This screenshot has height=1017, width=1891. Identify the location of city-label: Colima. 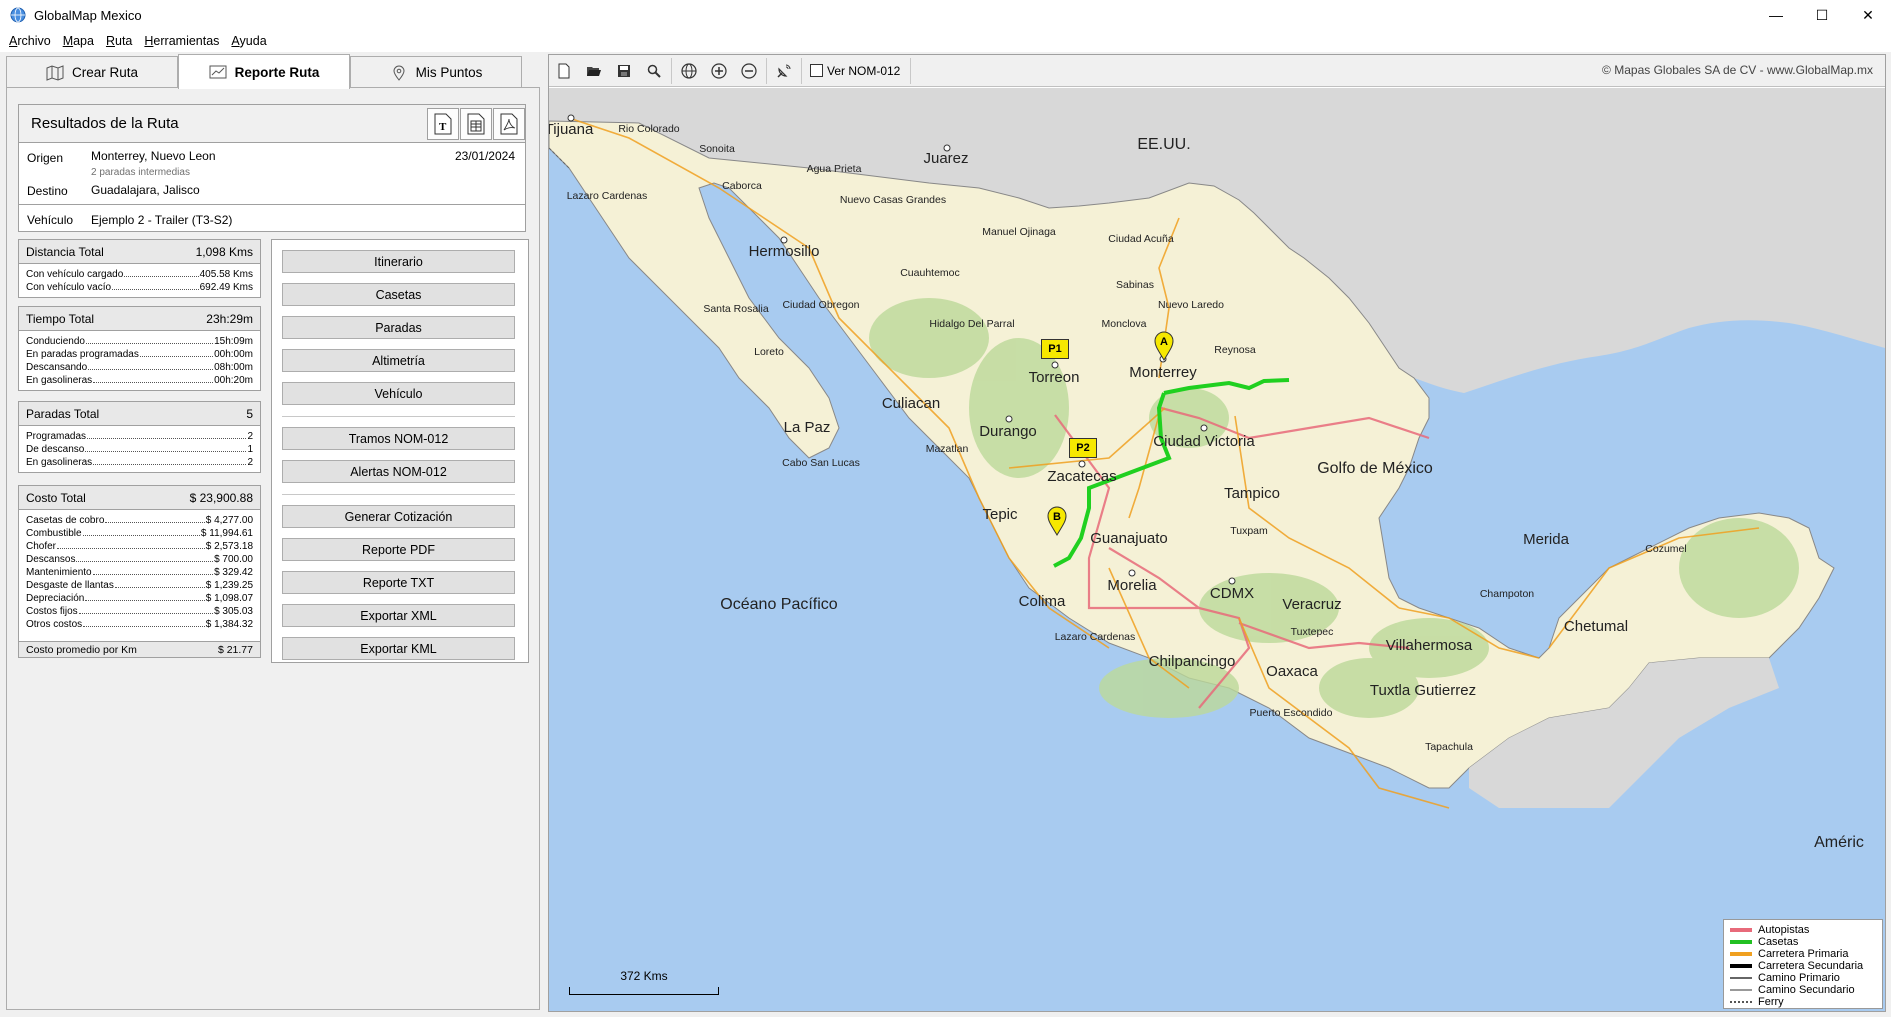
(1042, 601).